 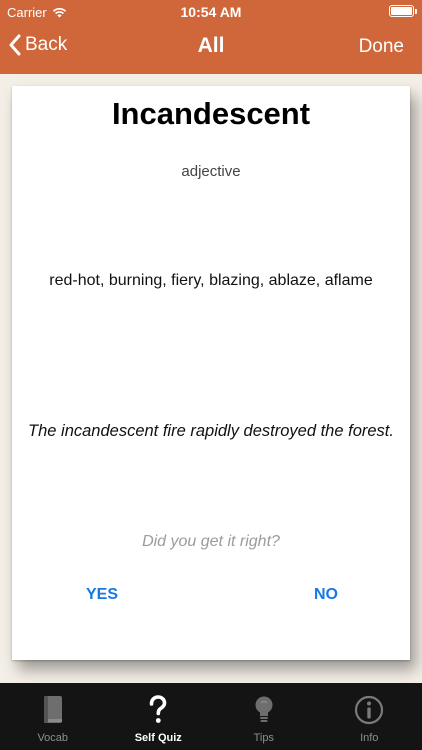 What do you see at coordinates (158, 738) in the screenshot?
I see `tab-label: Self Quiz` at bounding box center [158, 738].